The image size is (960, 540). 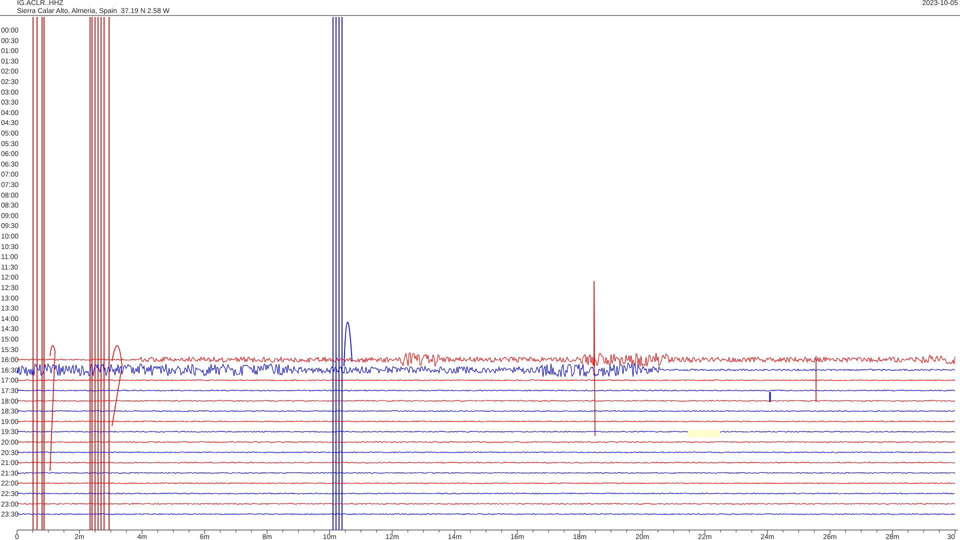 What do you see at coordinates (704, 433) in the screenshot?
I see `highlight-marker` at bounding box center [704, 433].